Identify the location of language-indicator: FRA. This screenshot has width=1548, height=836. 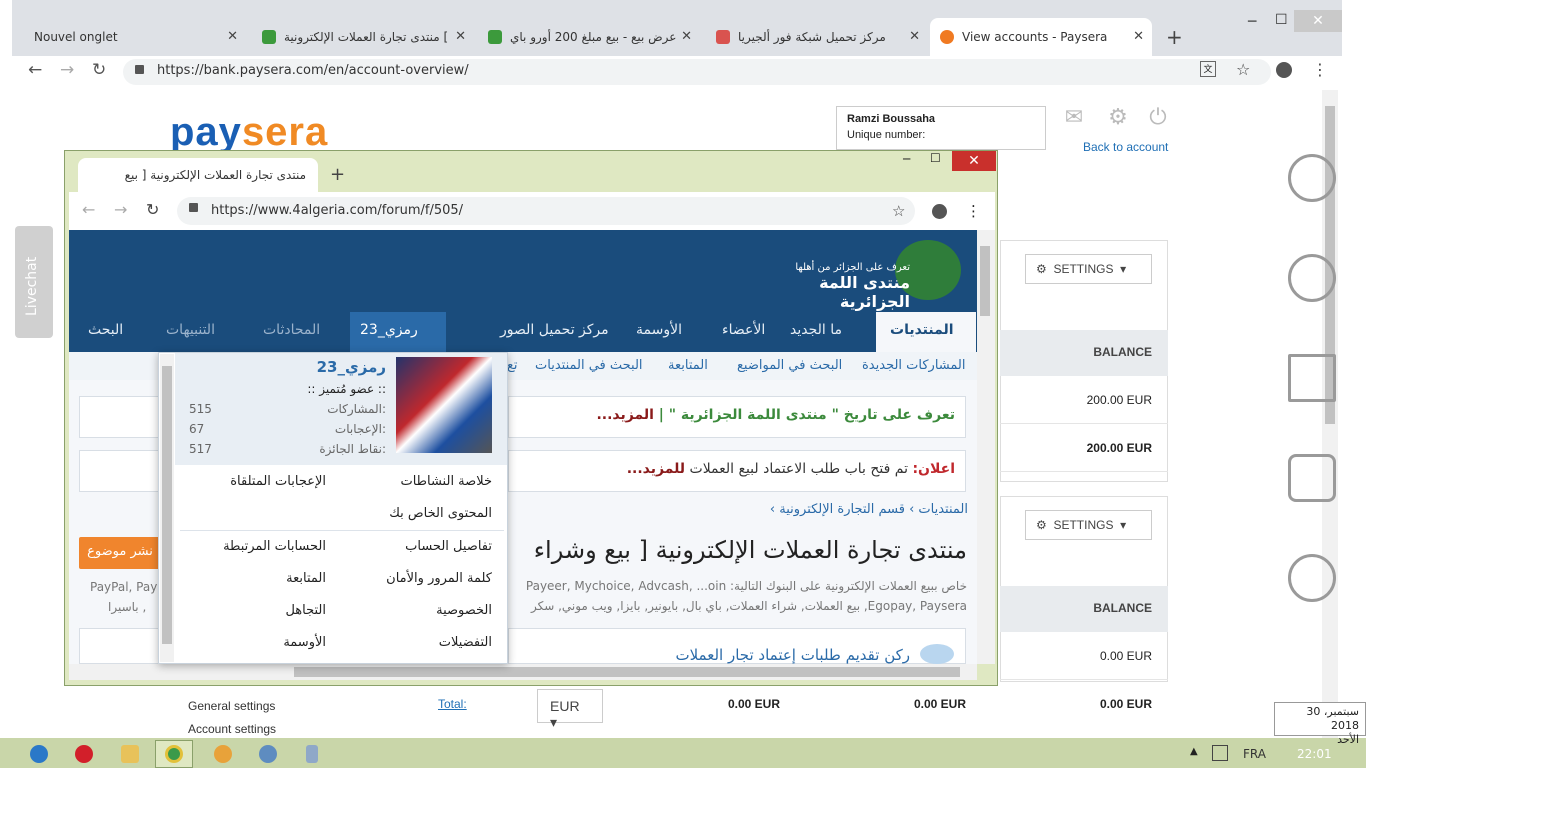
(1254, 754).